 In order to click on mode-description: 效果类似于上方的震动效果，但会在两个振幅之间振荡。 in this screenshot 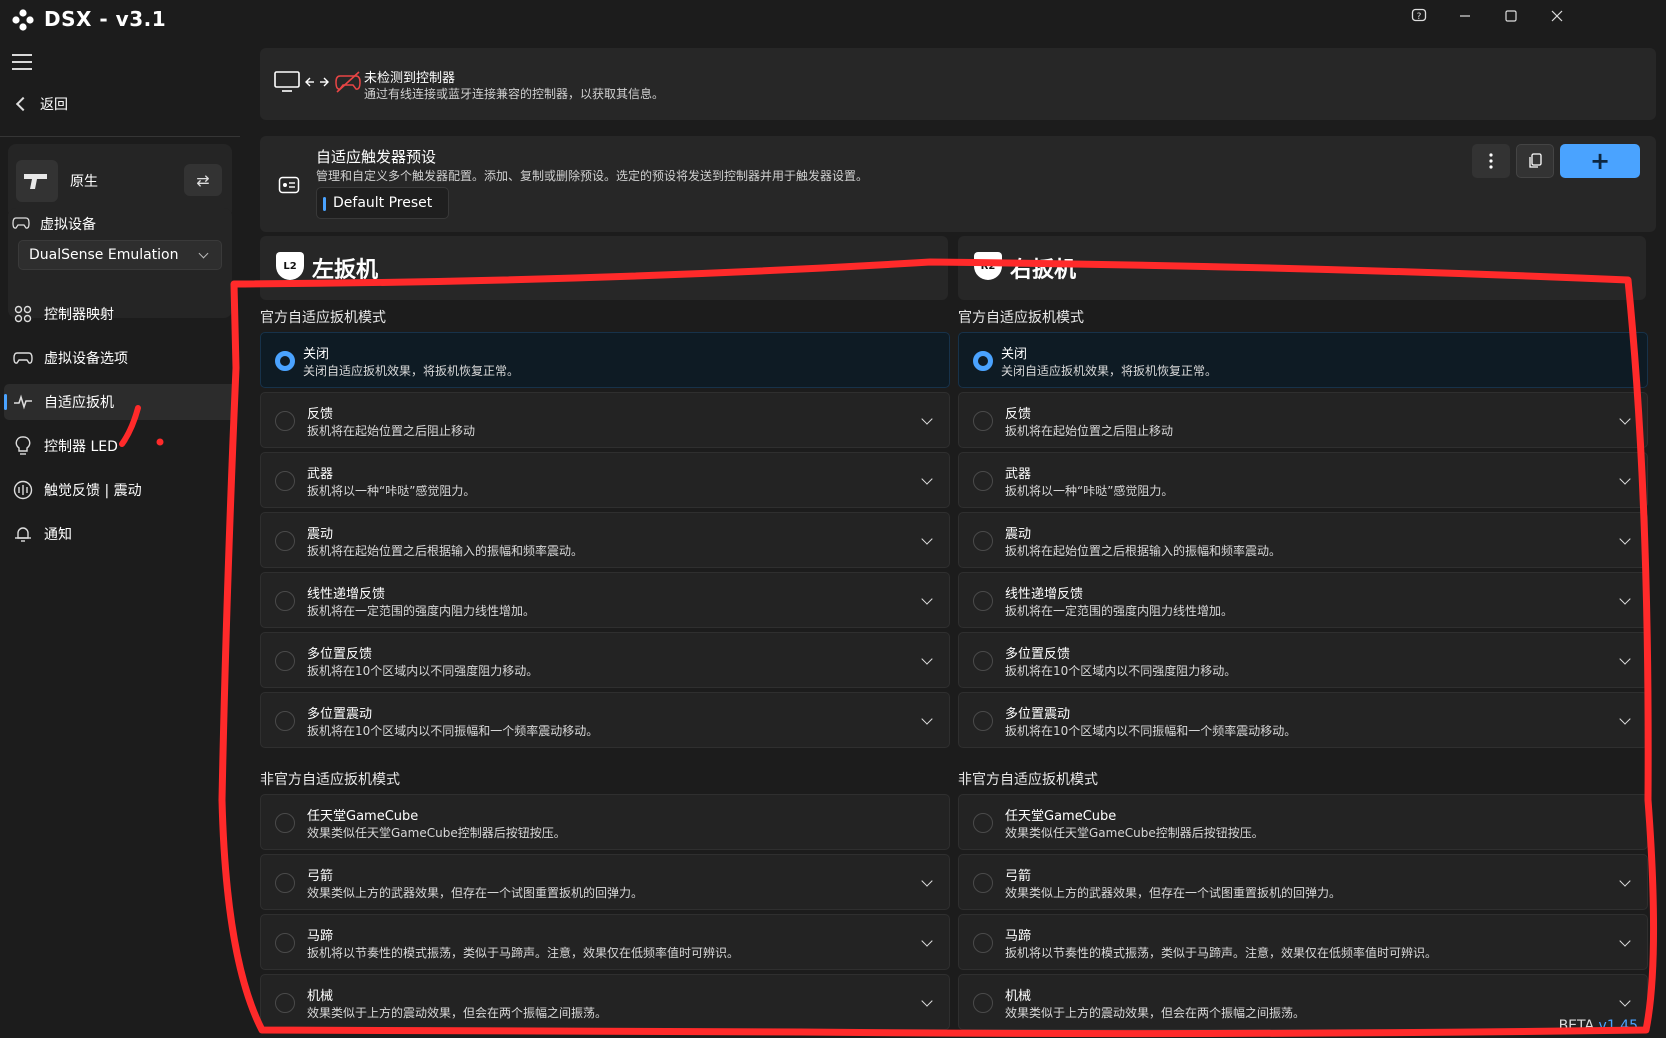, I will do `click(457, 1013)`.